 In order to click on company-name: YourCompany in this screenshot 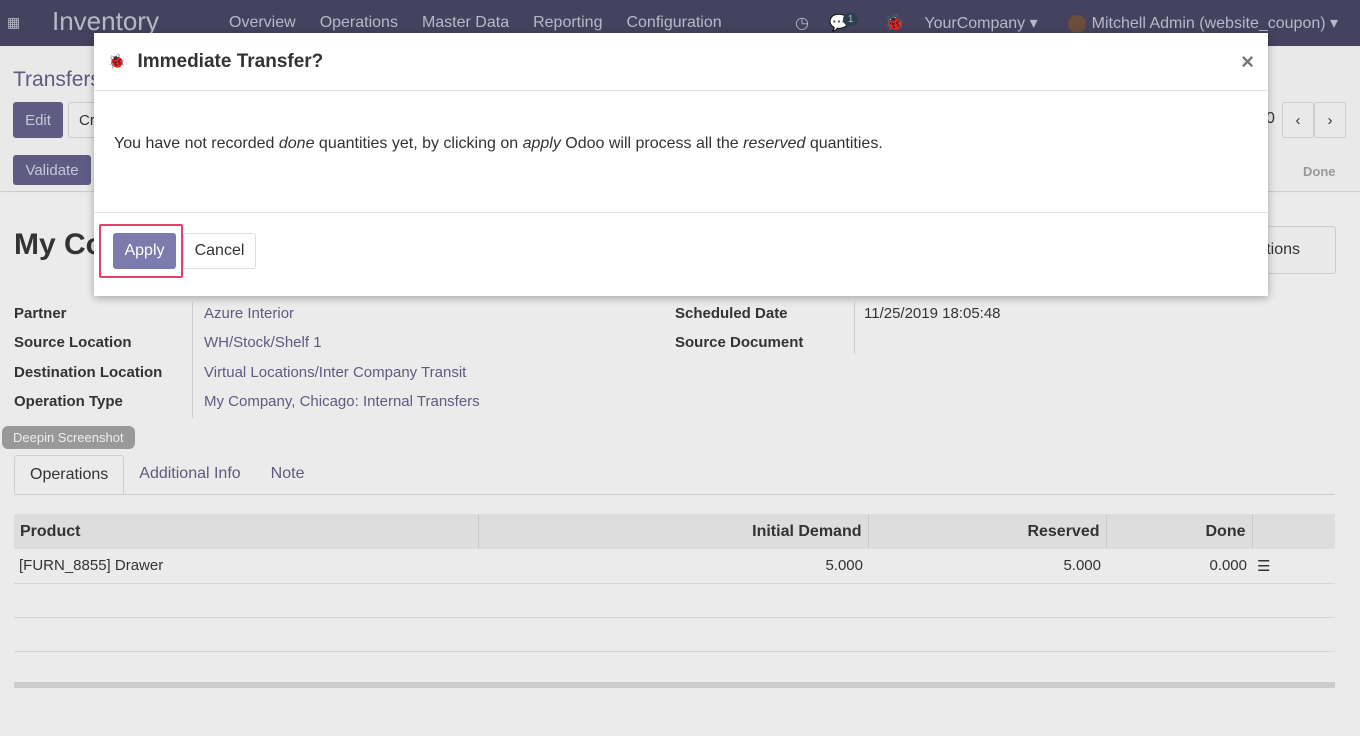, I will do `click(975, 23)`.